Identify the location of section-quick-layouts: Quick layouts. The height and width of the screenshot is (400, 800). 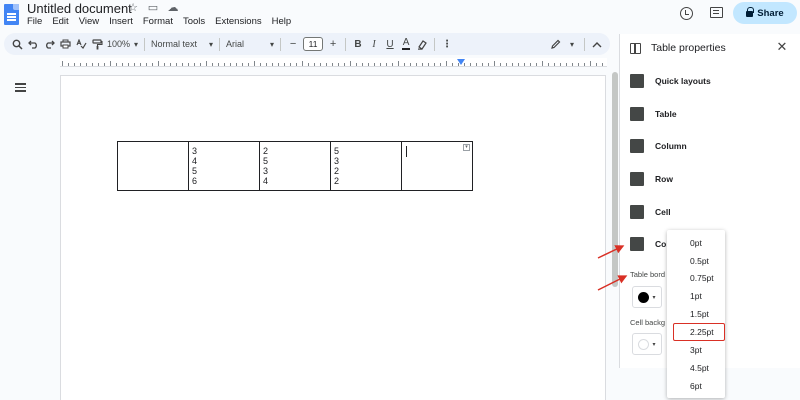
(670, 81).